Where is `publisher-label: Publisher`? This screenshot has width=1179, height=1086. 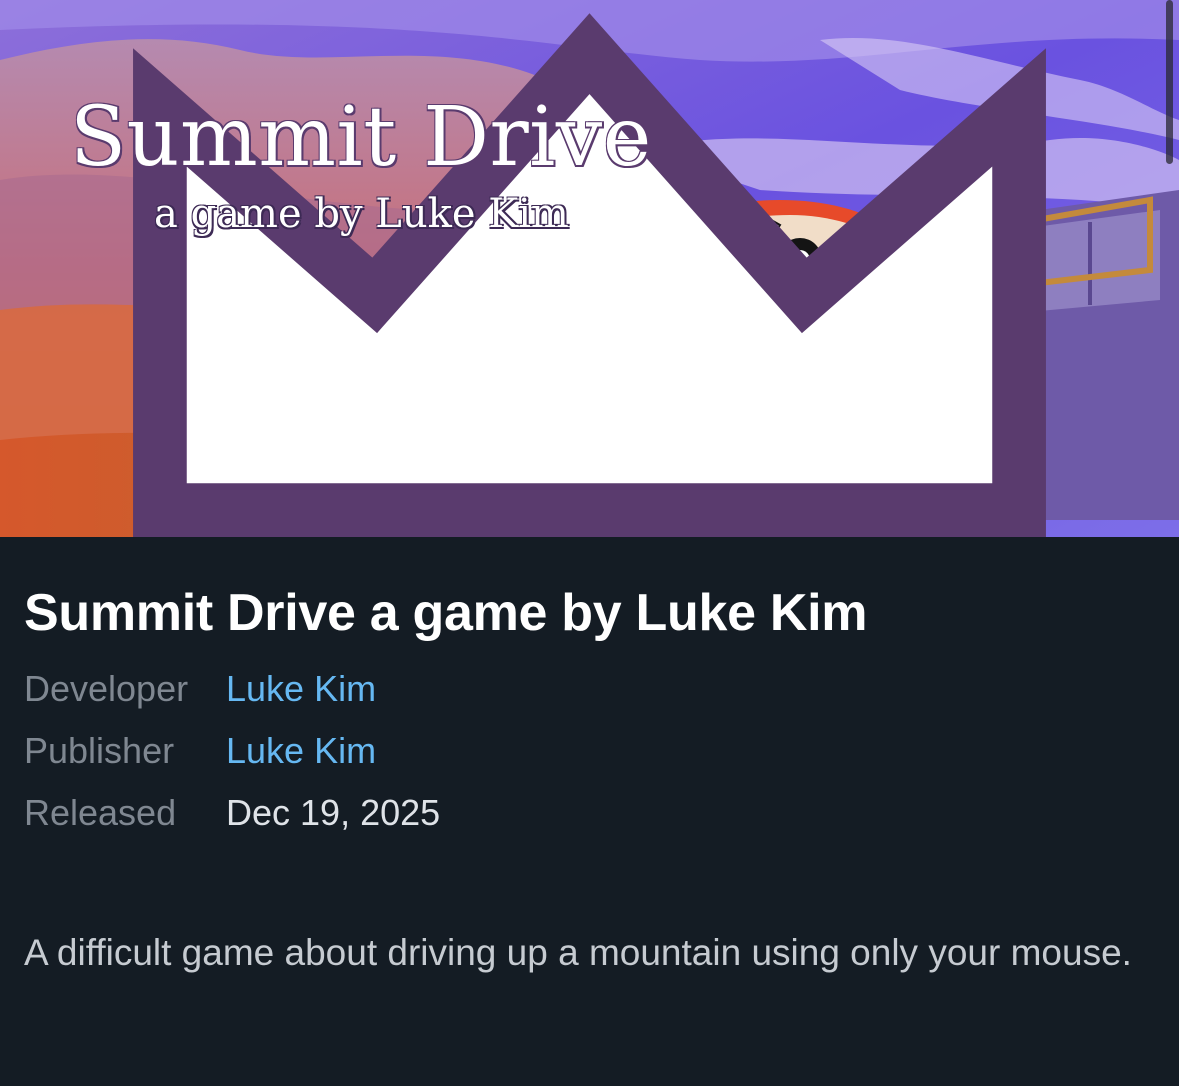
publisher-label: Publisher is located at coordinates (99, 750).